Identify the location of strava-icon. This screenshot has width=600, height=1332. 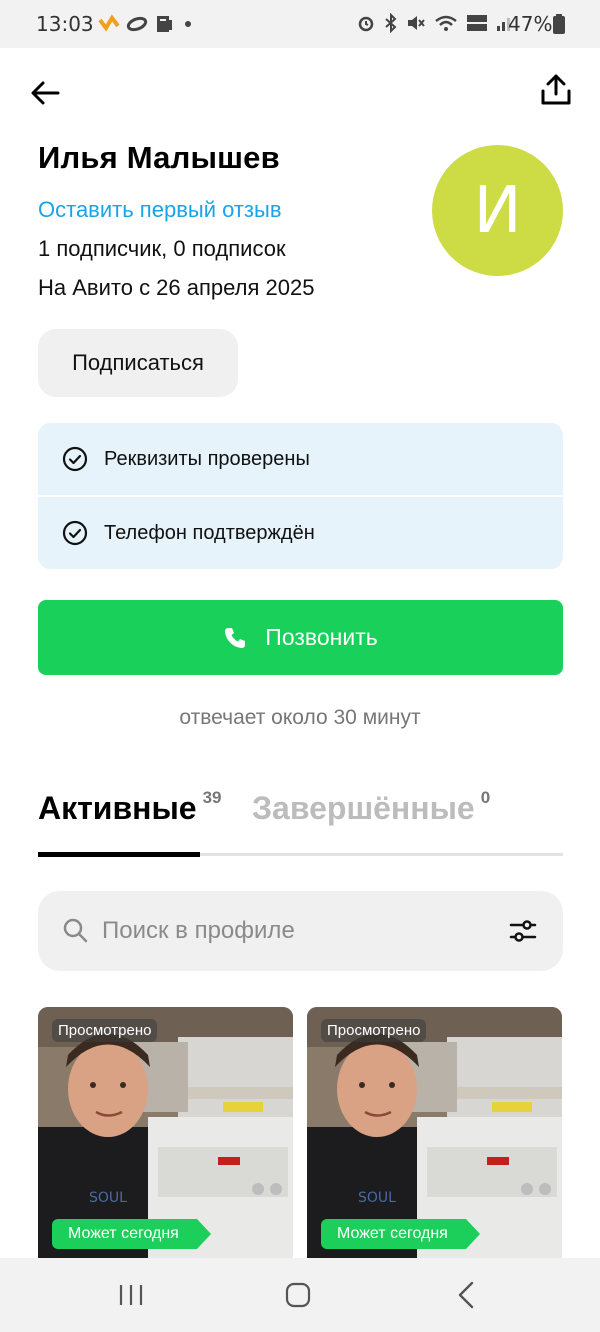
(109, 23).